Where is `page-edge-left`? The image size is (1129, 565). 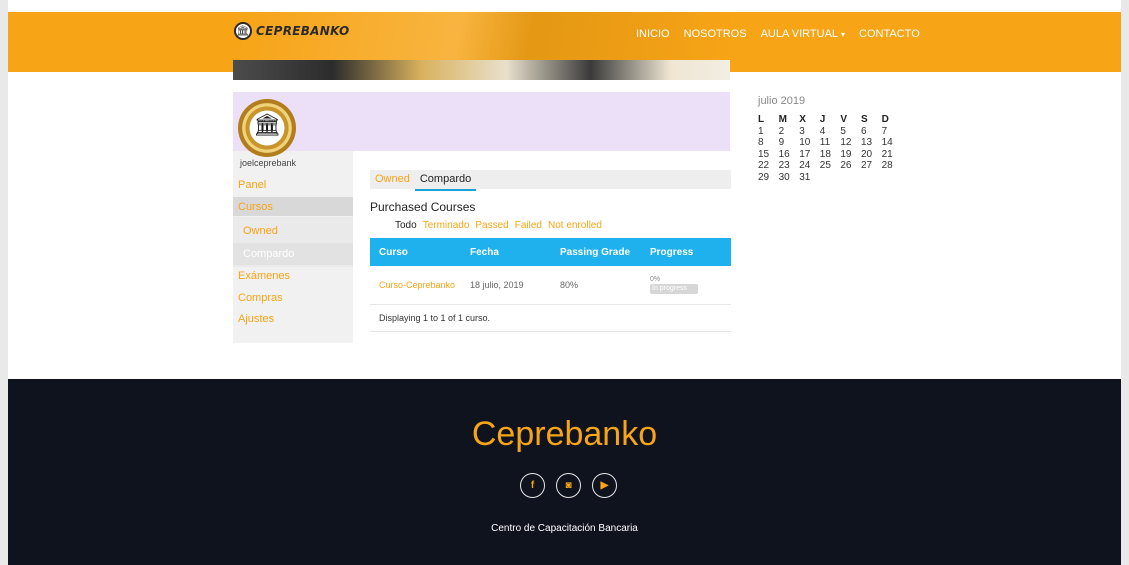 page-edge-left is located at coordinates (4, 282).